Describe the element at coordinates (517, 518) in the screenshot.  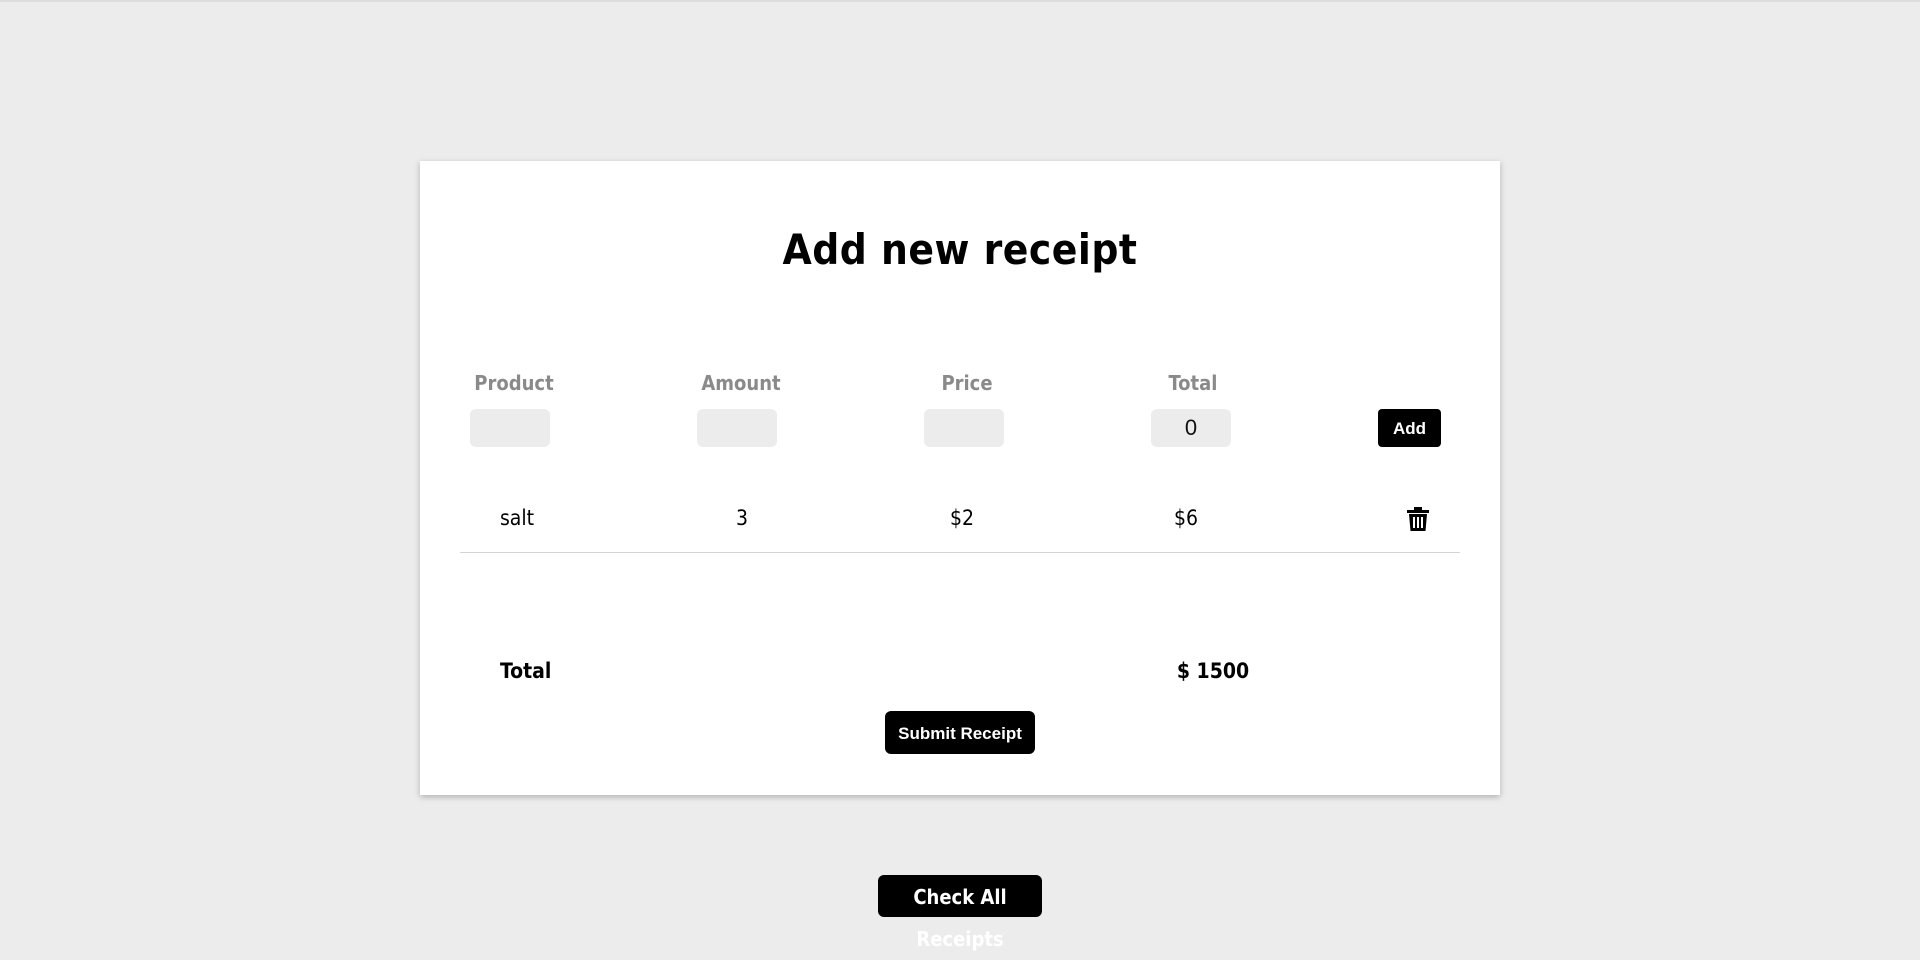
I see `row-product: salt` at that location.